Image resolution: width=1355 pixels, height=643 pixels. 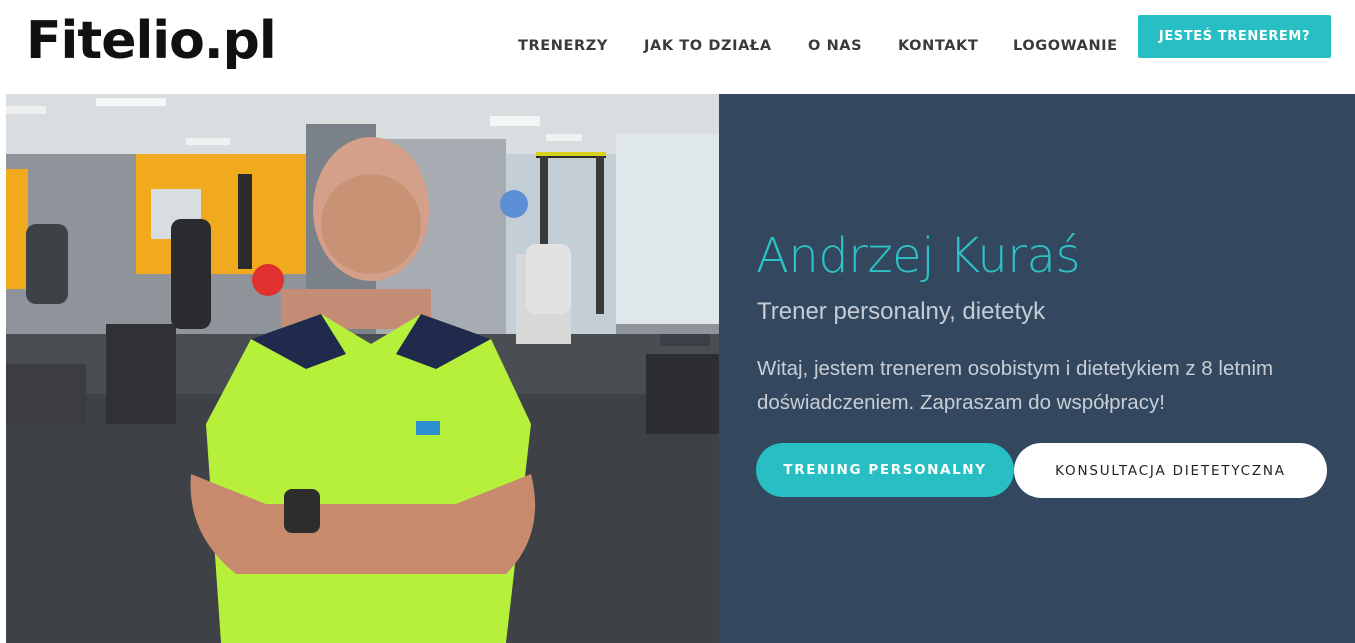 I want to click on trainer-signup-button: JESTEŚ TRENEREM?, so click(x=1234, y=36).